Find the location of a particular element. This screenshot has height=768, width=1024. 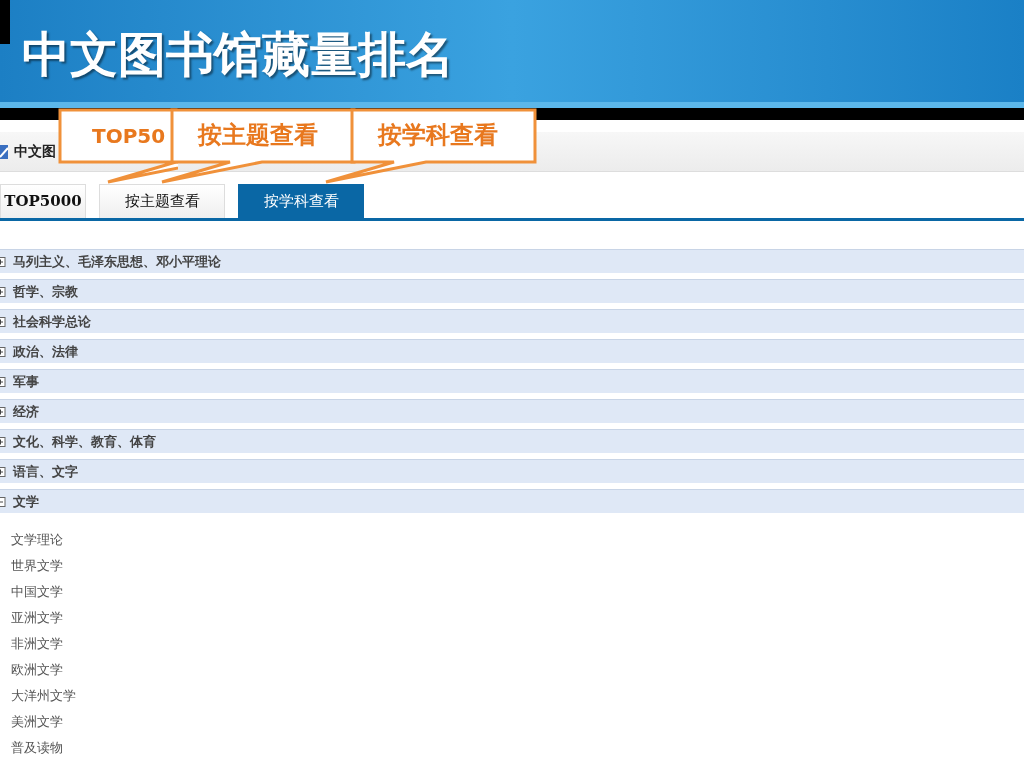

subcategory-link: 亚洲文学 is located at coordinates (31, 618).